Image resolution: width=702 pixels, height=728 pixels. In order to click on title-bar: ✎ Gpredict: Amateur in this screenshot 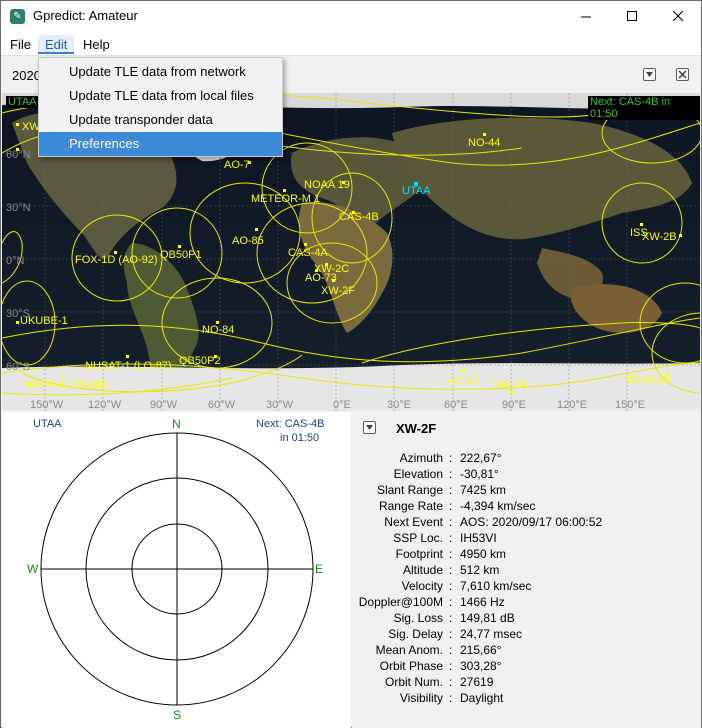, I will do `click(351, 16)`.